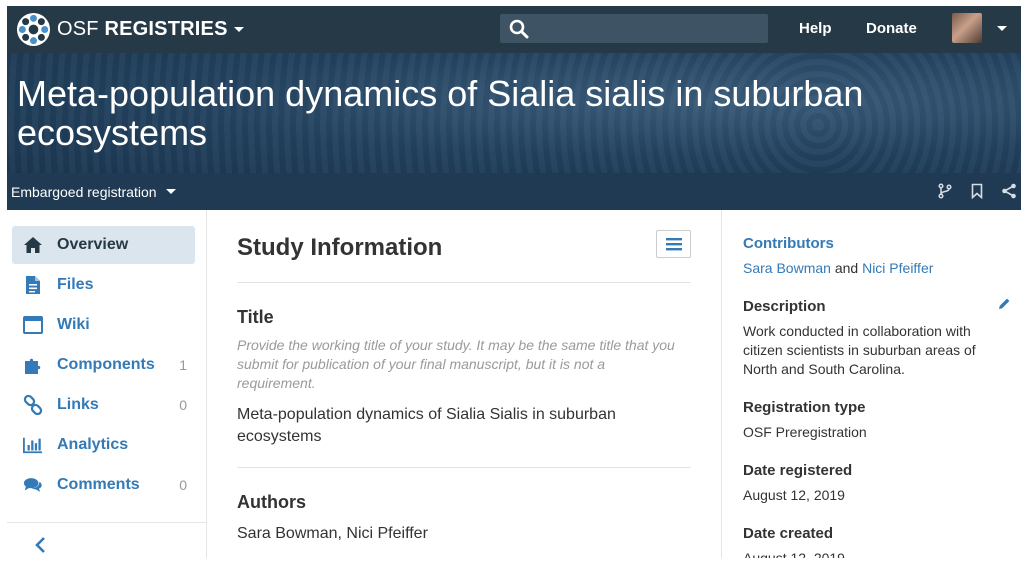 This screenshot has width=1034, height=565. I want to click on registries-menu: OSF REGISTRIES, so click(130, 29).